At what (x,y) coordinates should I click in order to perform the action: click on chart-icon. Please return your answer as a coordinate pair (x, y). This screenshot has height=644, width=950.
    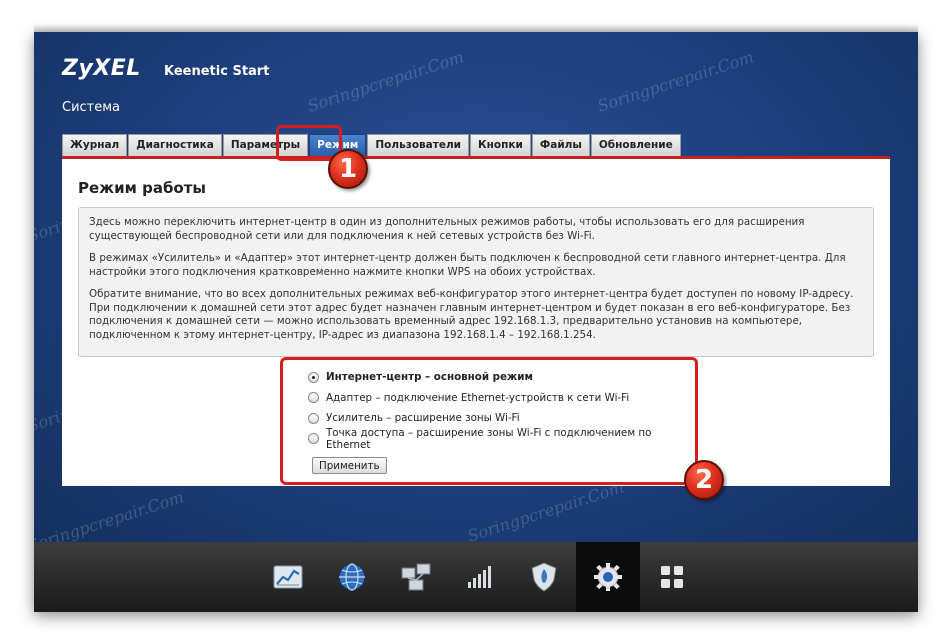
    Looking at the image, I should click on (288, 577).